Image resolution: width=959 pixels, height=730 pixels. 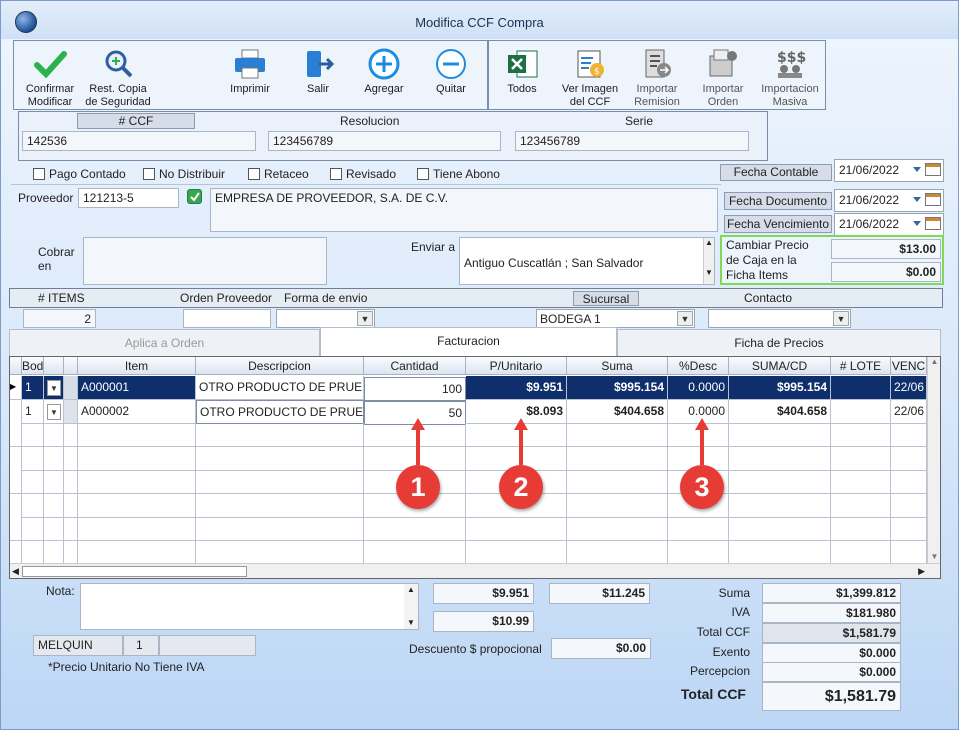 I want to click on grid-hscrollbar: ◀ ▶, so click(x=475, y=570).